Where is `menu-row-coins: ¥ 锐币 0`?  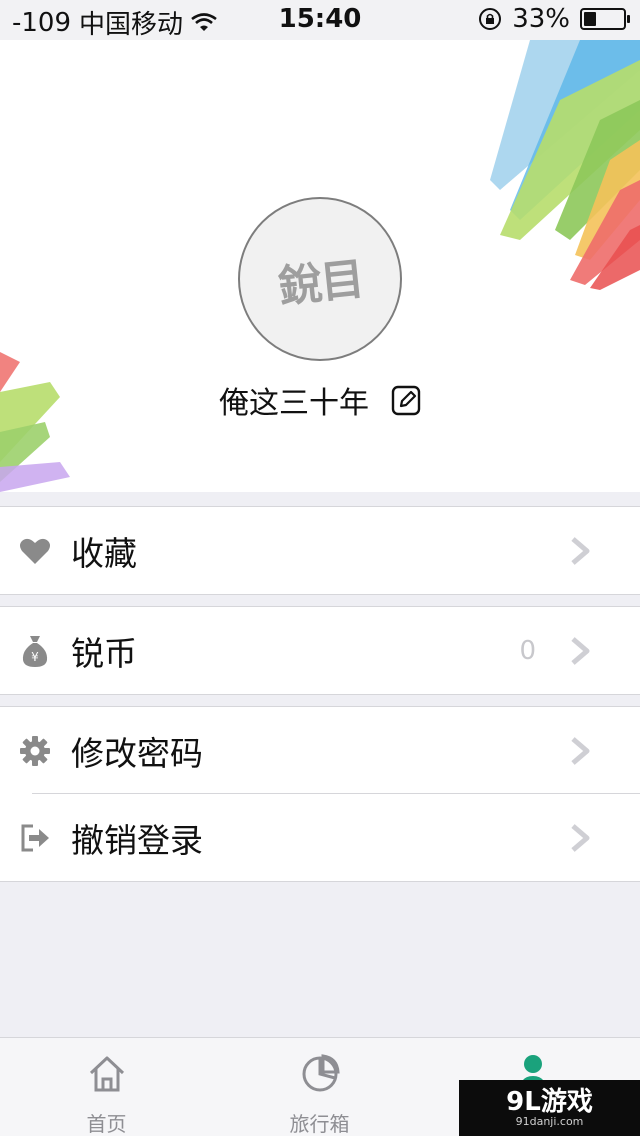 menu-row-coins: ¥ 锐币 0 is located at coordinates (320, 650).